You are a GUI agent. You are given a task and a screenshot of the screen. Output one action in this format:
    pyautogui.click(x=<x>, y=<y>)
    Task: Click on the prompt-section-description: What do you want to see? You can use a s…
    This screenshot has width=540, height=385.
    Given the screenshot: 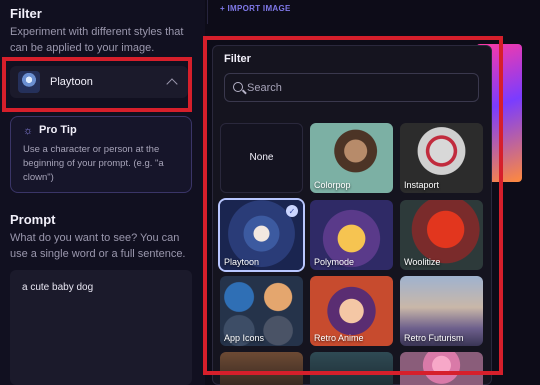 What is the action you would take?
    pyautogui.click(x=98, y=246)
    